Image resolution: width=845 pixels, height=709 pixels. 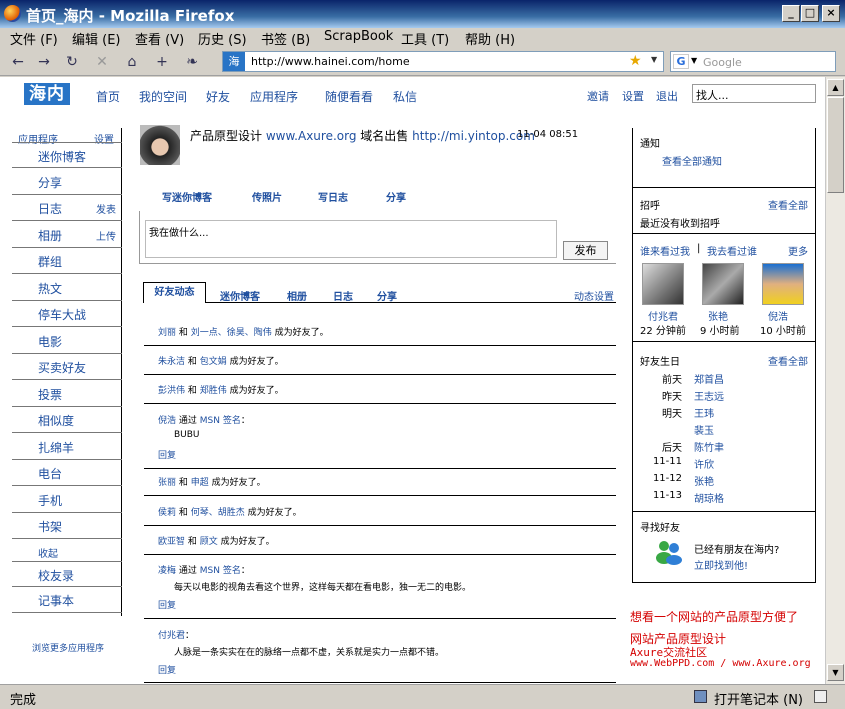 What do you see at coordinates (585, 250) in the screenshot?
I see `publish-button: 发布` at bounding box center [585, 250].